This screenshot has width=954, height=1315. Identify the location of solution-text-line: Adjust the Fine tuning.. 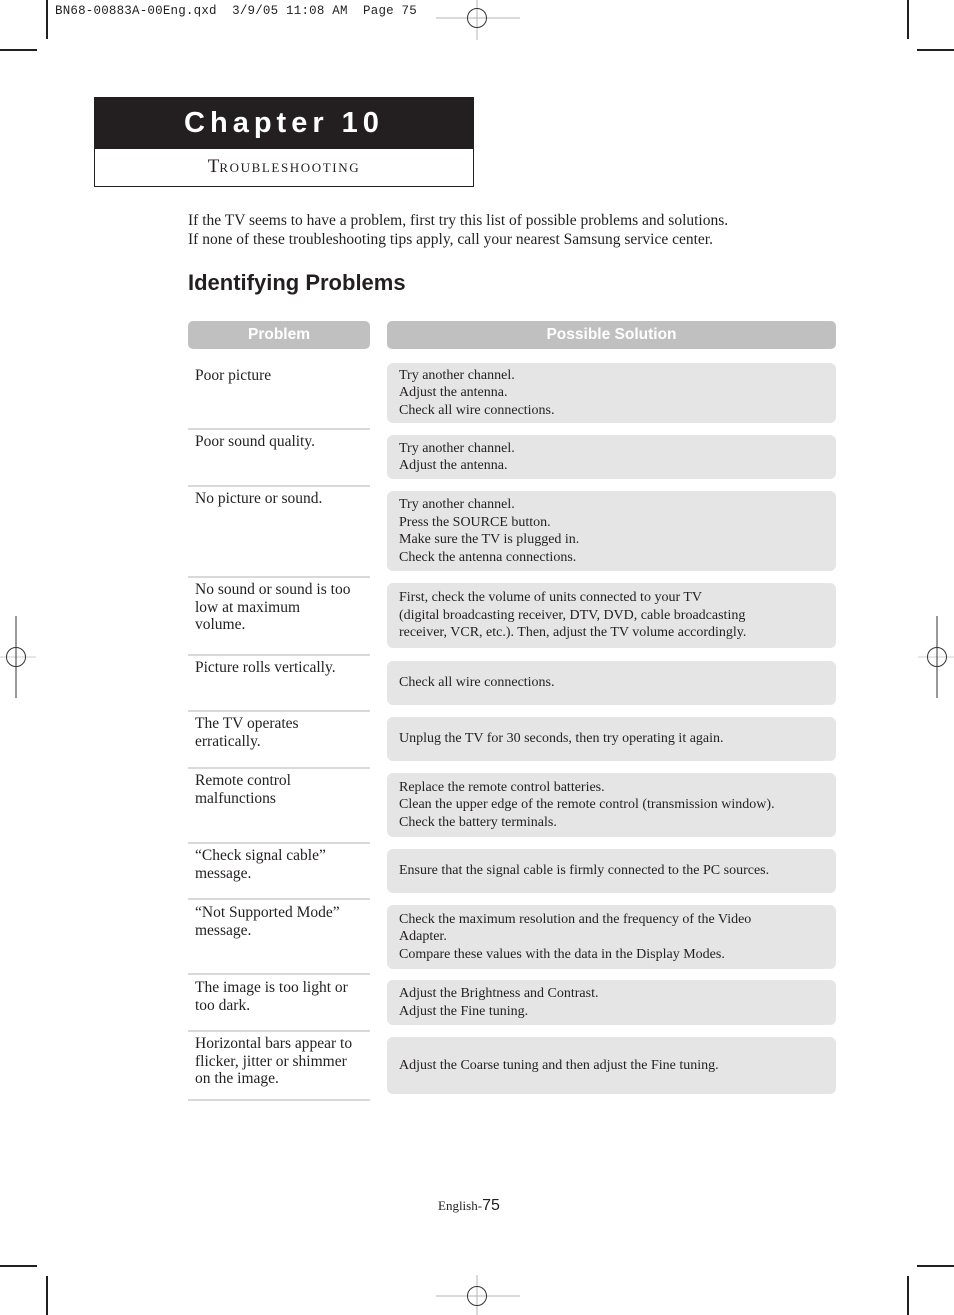
(464, 1011).